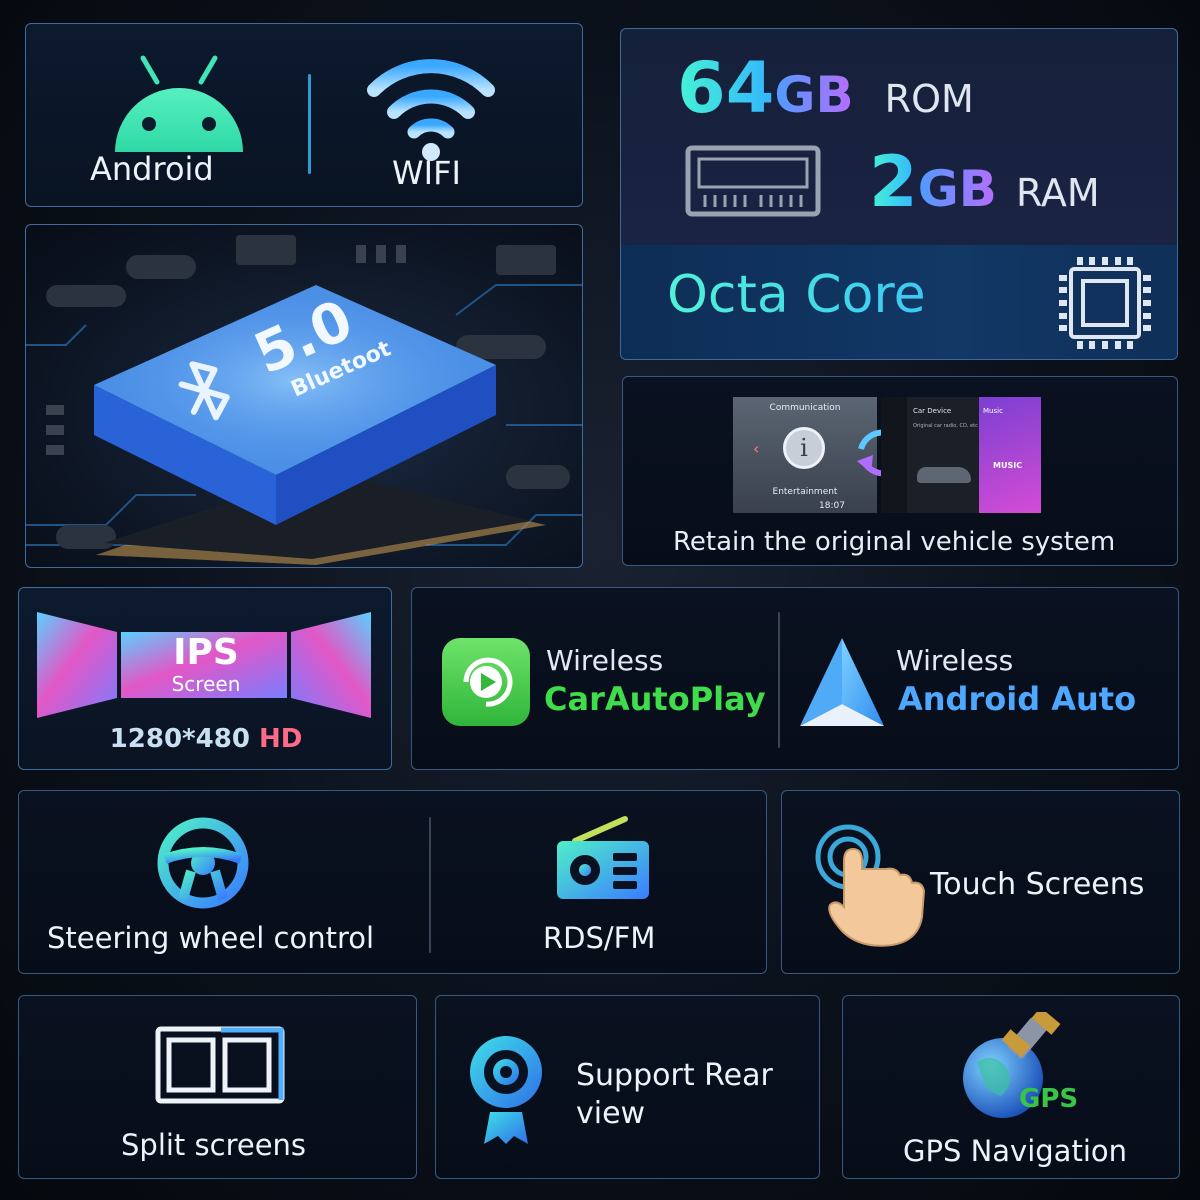 This screenshot has width=1200, height=1200. What do you see at coordinates (179, 739) in the screenshot?
I see `resolution-value: 1280*480` at bounding box center [179, 739].